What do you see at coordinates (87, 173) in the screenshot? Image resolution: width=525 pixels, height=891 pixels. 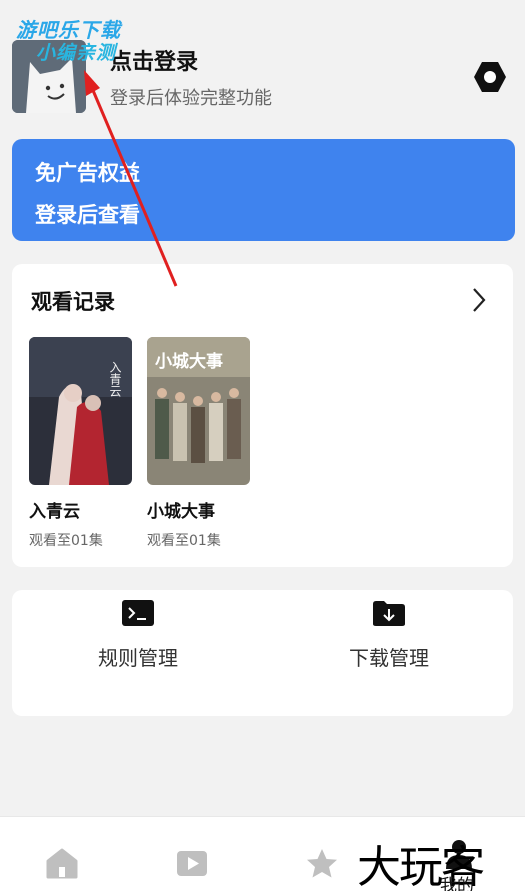 I see `ad-banner-title: 免广告权益` at bounding box center [87, 173].